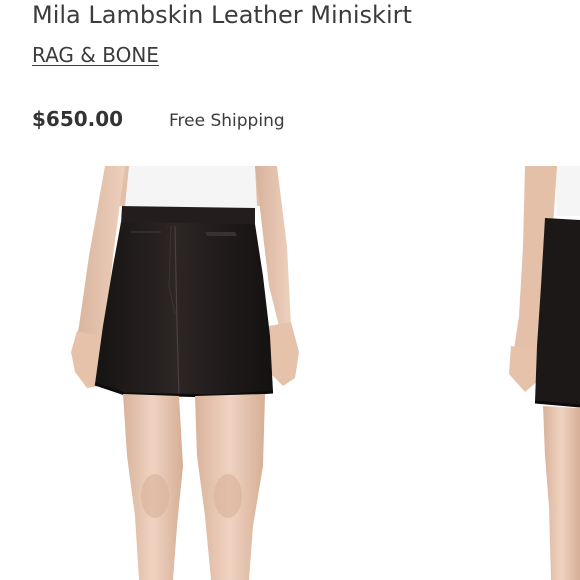 The image size is (580, 580). Describe the element at coordinates (95, 55) in the screenshot. I see `brand-link: RAG & BONE` at that location.